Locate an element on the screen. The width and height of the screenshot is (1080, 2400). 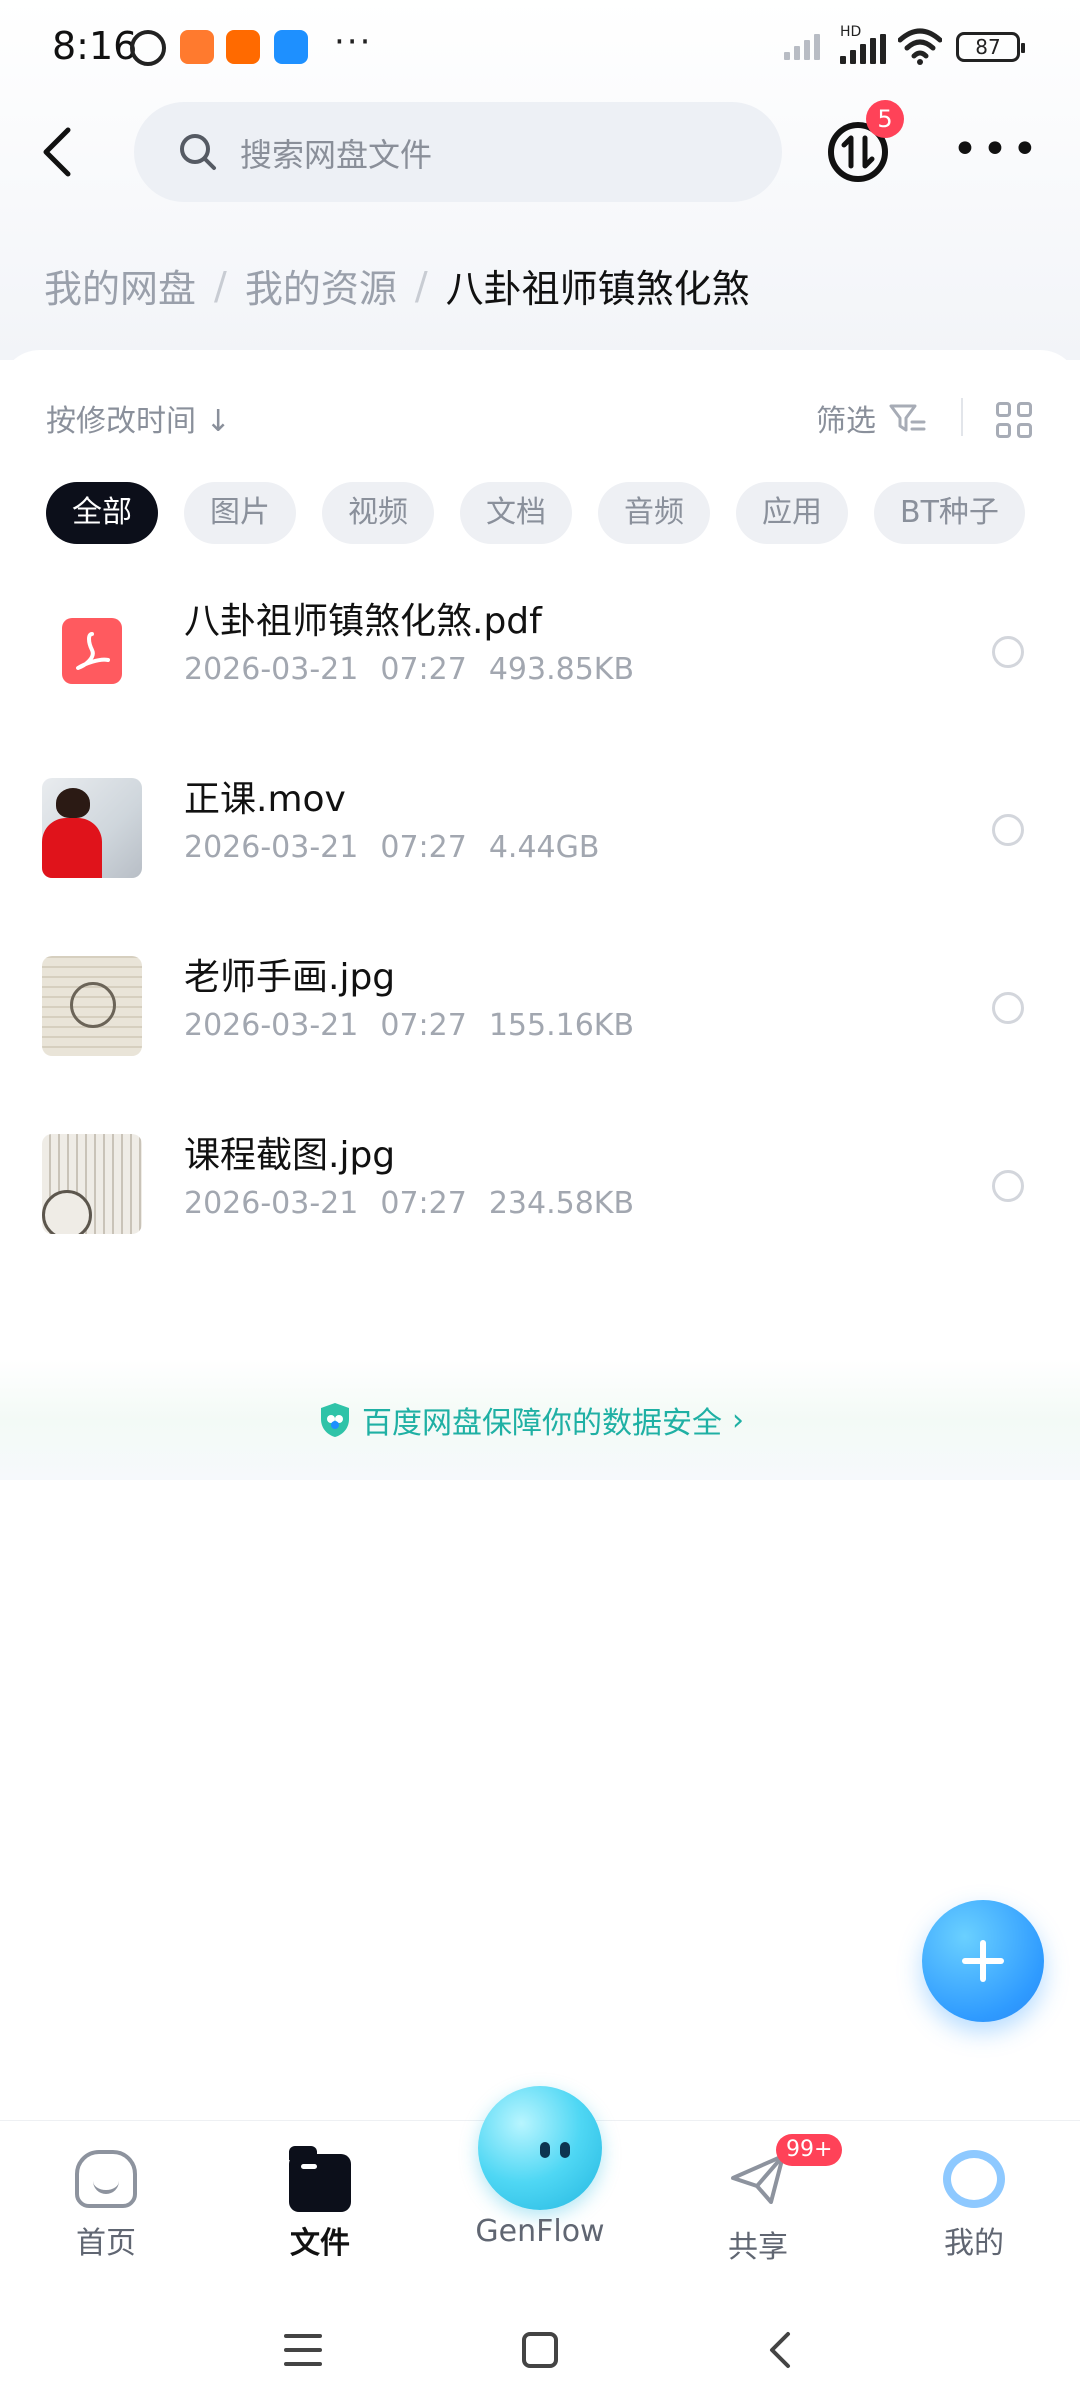
list-item: 正课.mov 2026-03-21 07:27 4.44GB is located at coordinates (540, 847).